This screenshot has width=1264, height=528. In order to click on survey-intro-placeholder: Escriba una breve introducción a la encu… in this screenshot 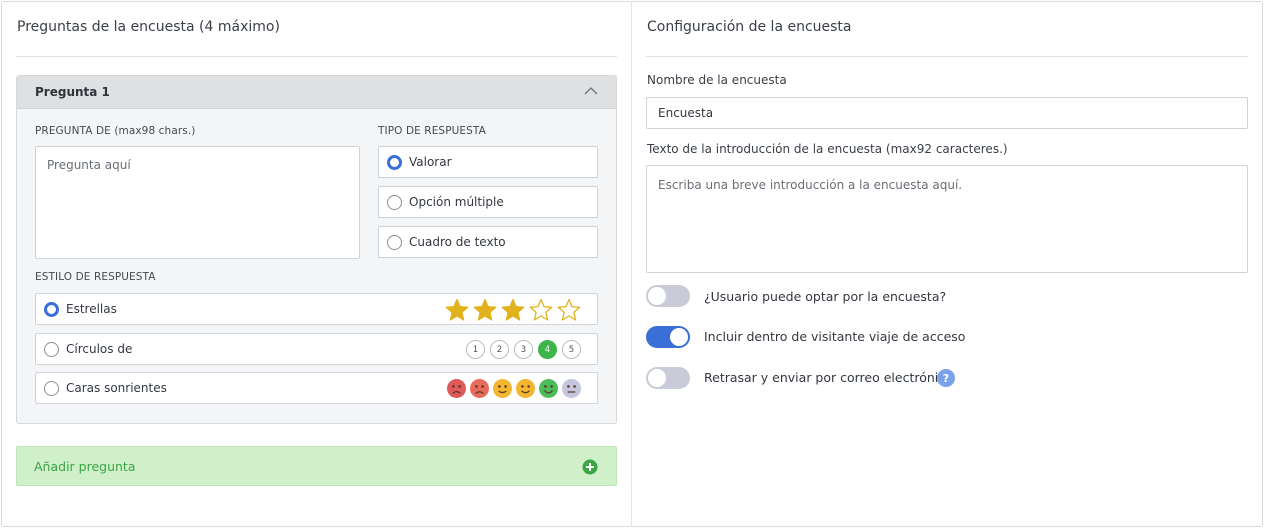, I will do `click(810, 185)`.